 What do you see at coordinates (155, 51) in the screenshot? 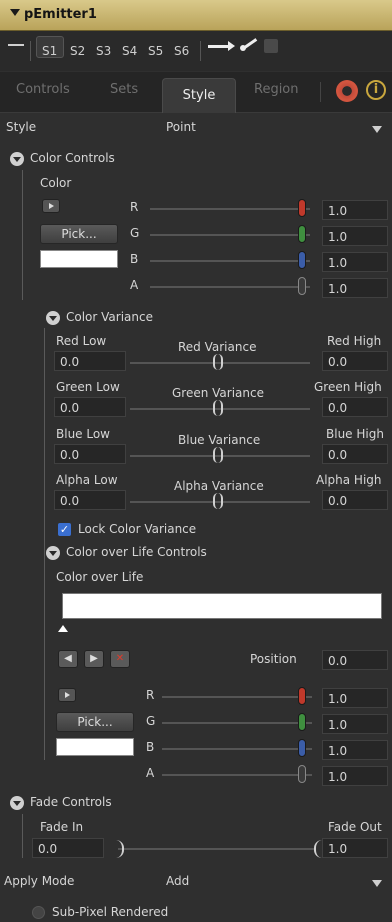
I see `set-s5-button: S5` at bounding box center [155, 51].